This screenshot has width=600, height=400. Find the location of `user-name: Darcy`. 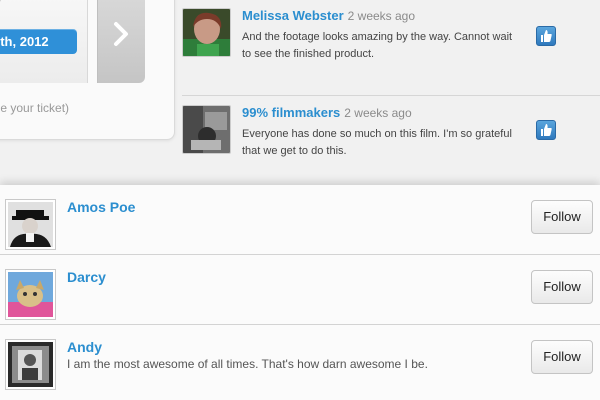

user-name: Darcy is located at coordinates (86, 277).